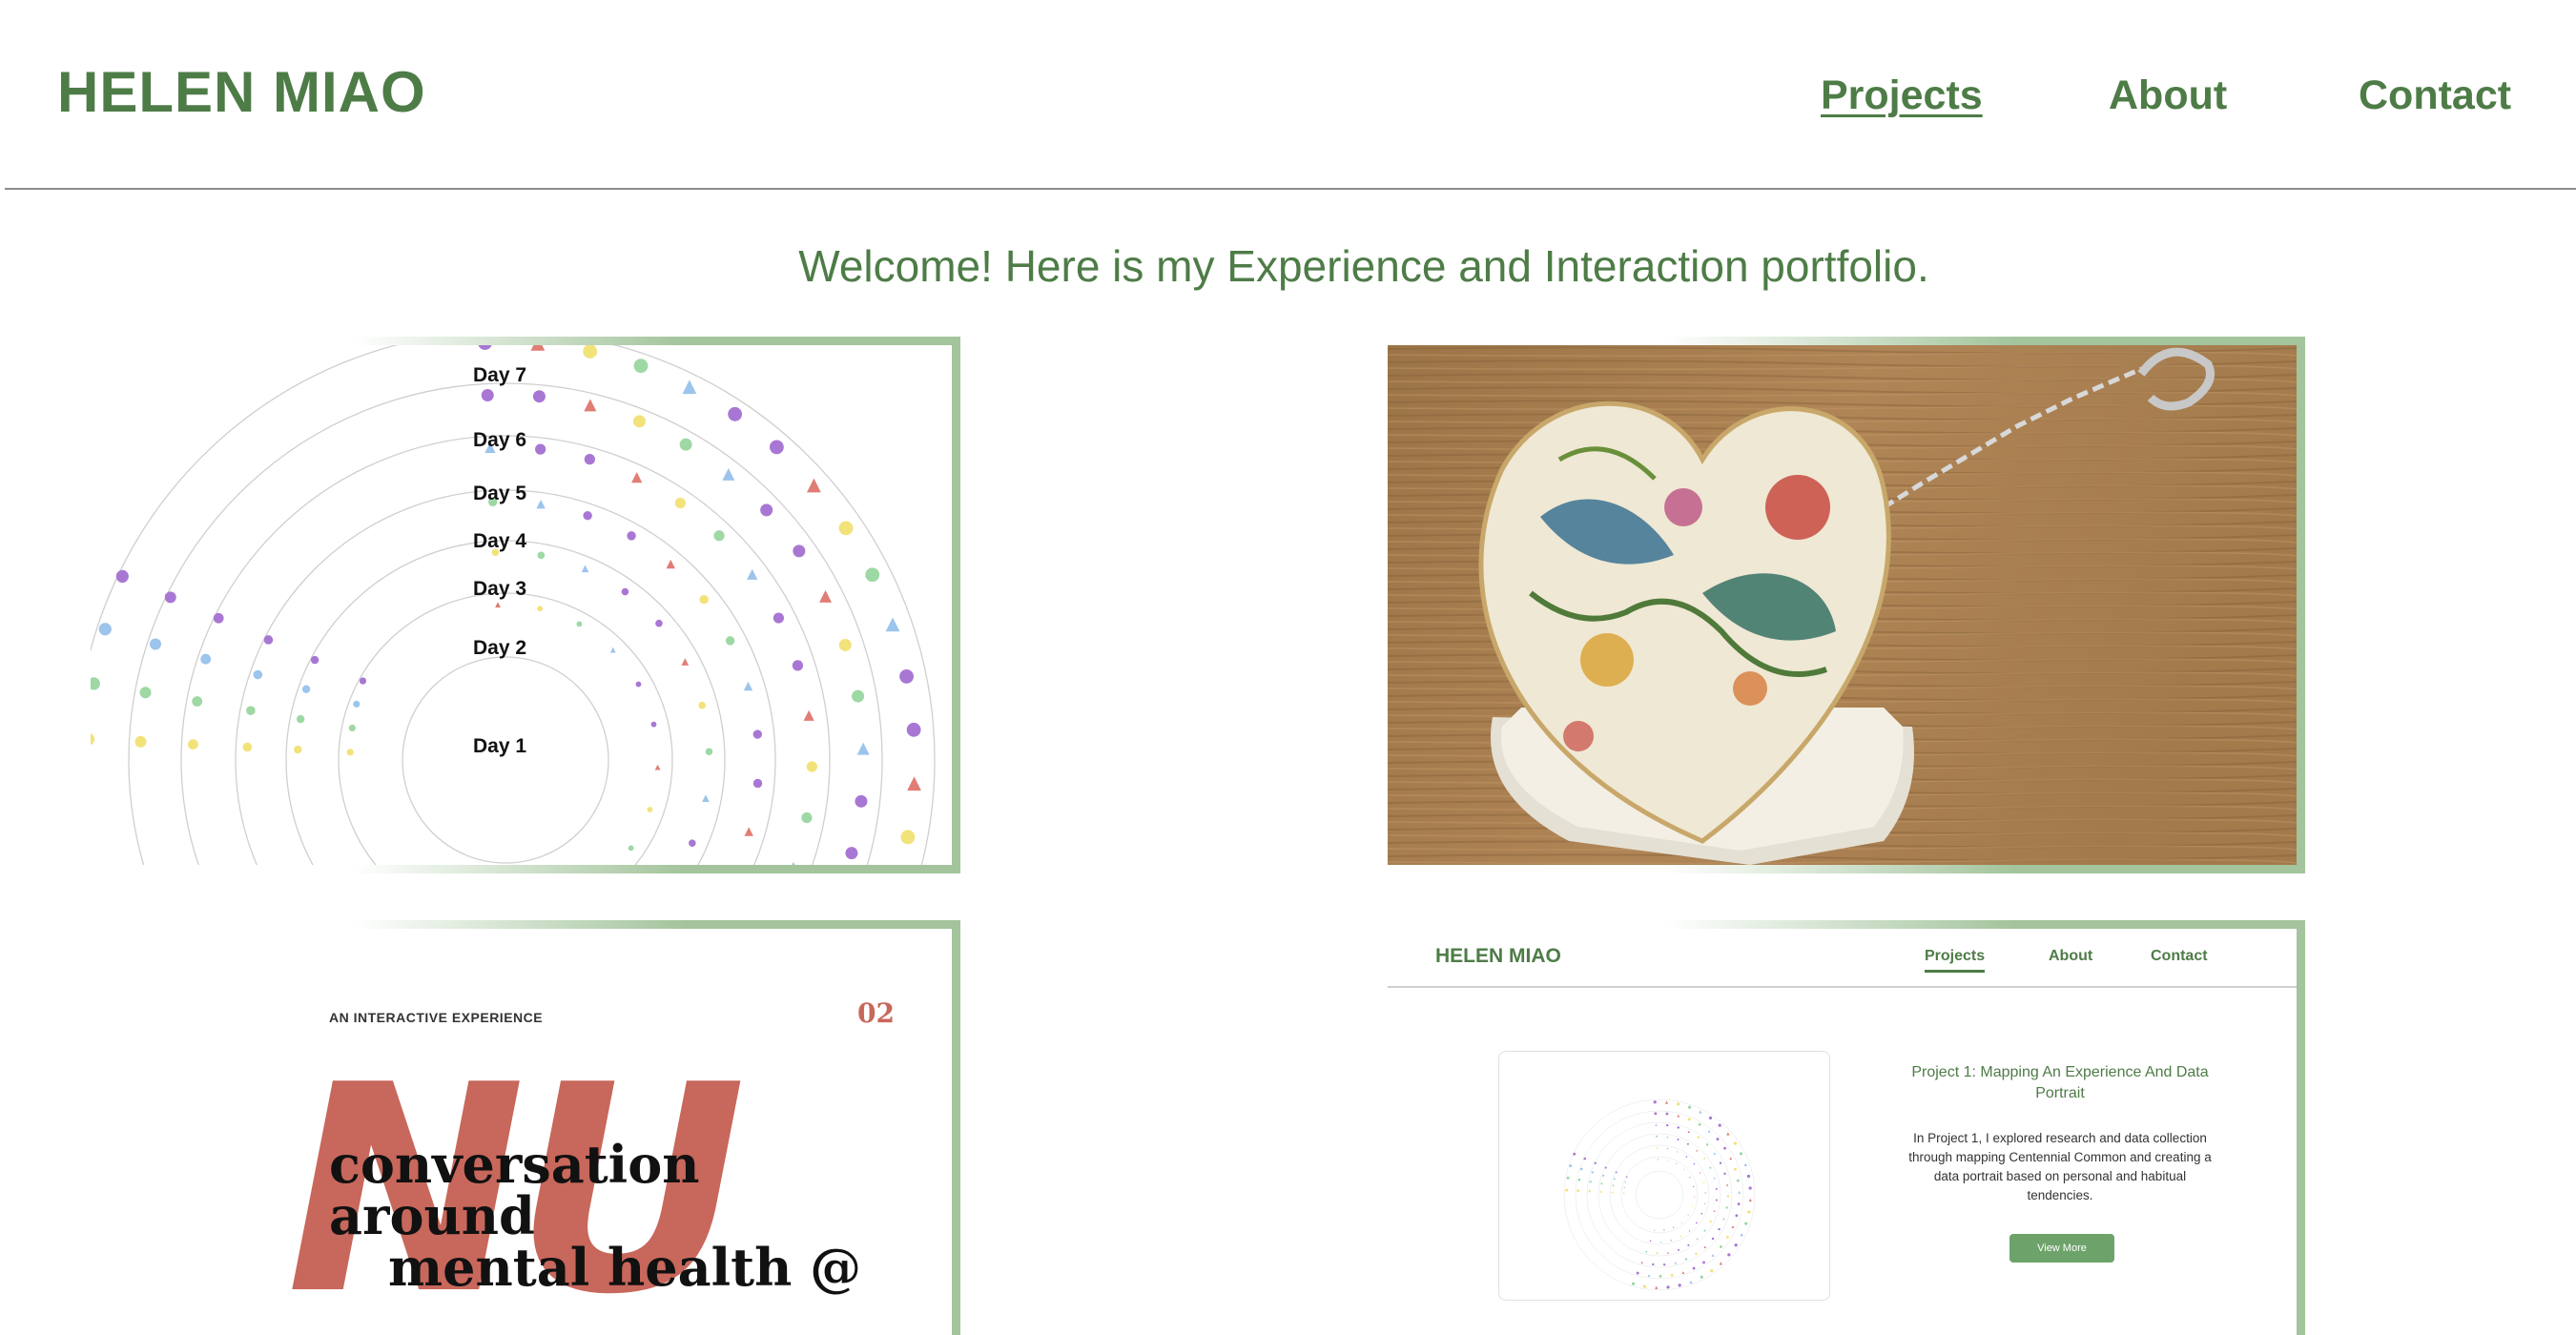 The height and width of the screenshot is (1335, 2576). Describe the element at coordinates (2168, 95) in the screenshot. I see `nav-about: About` at that location.